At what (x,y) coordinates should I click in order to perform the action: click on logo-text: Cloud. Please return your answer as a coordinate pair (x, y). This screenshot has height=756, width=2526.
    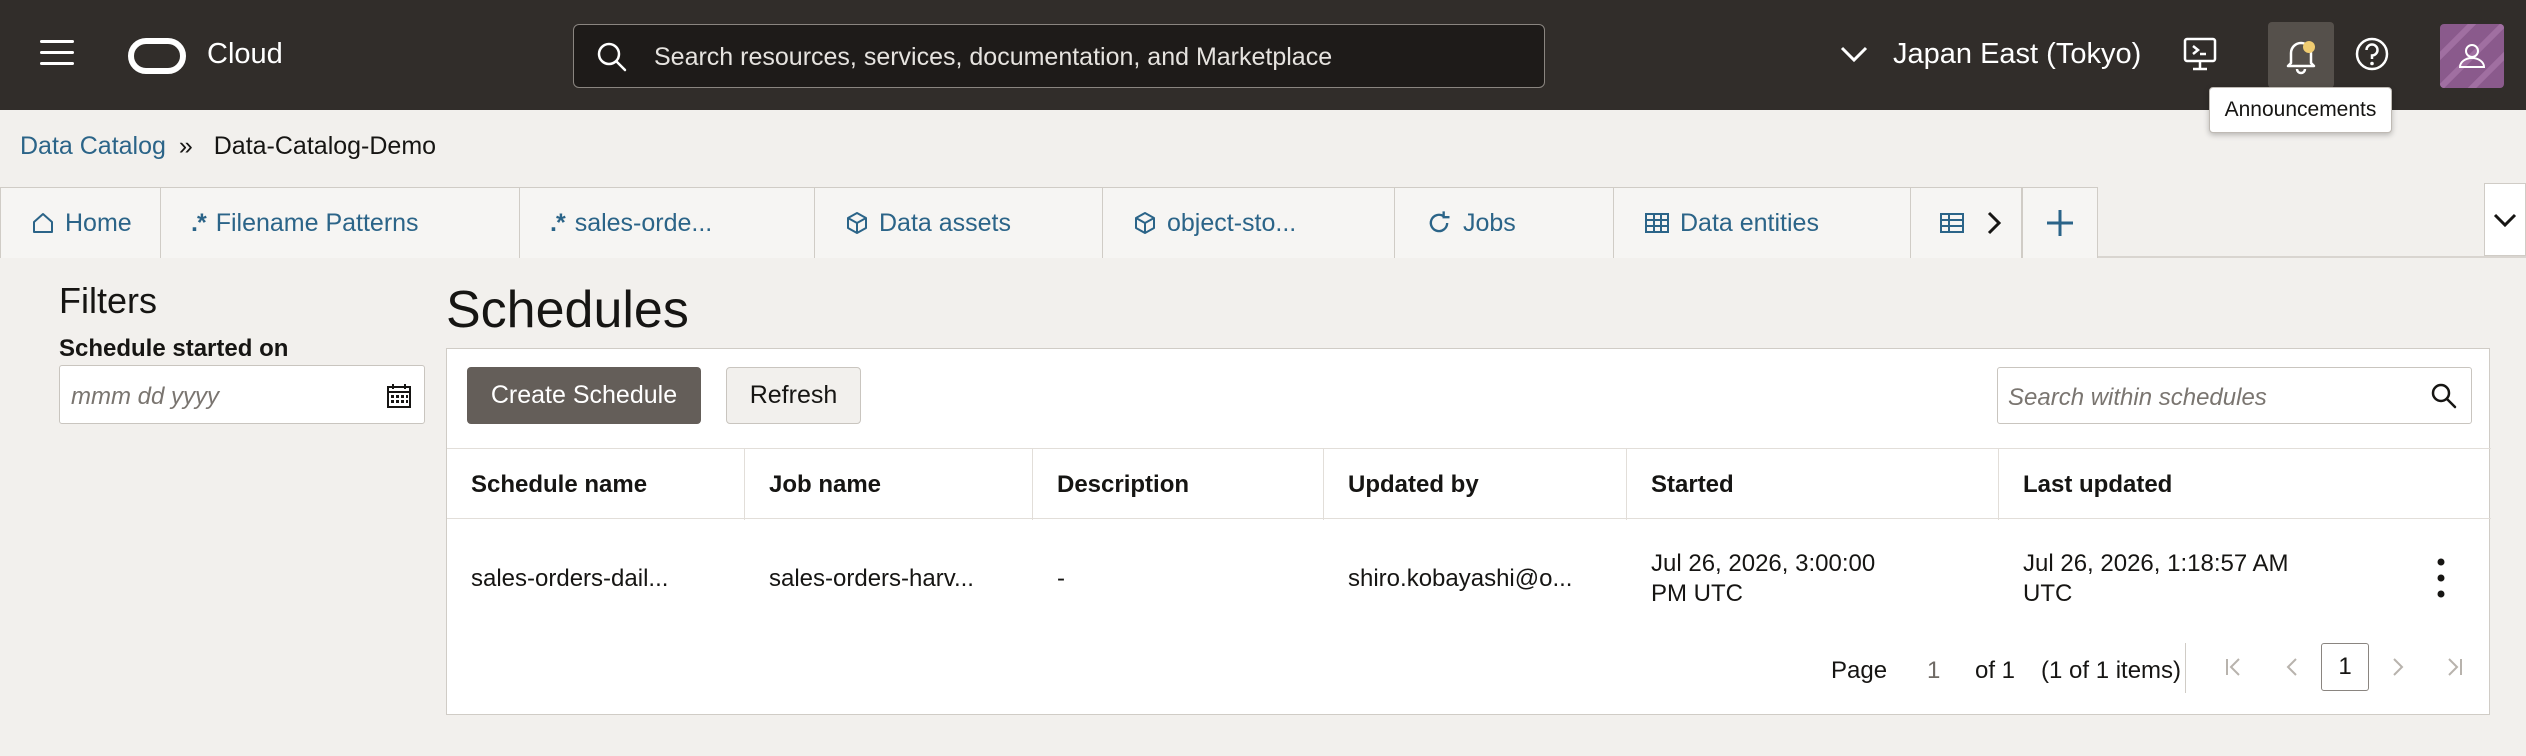
    Looking at the image, I should click on (245, 54).